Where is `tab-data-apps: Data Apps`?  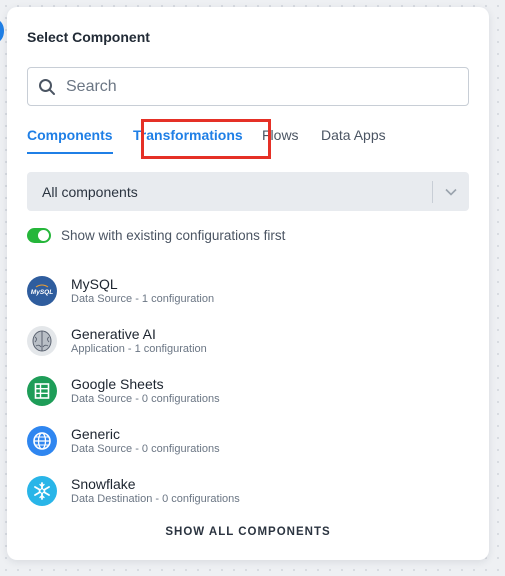
tab-data-apps: Data Apps is located at coordinates (353, 135).